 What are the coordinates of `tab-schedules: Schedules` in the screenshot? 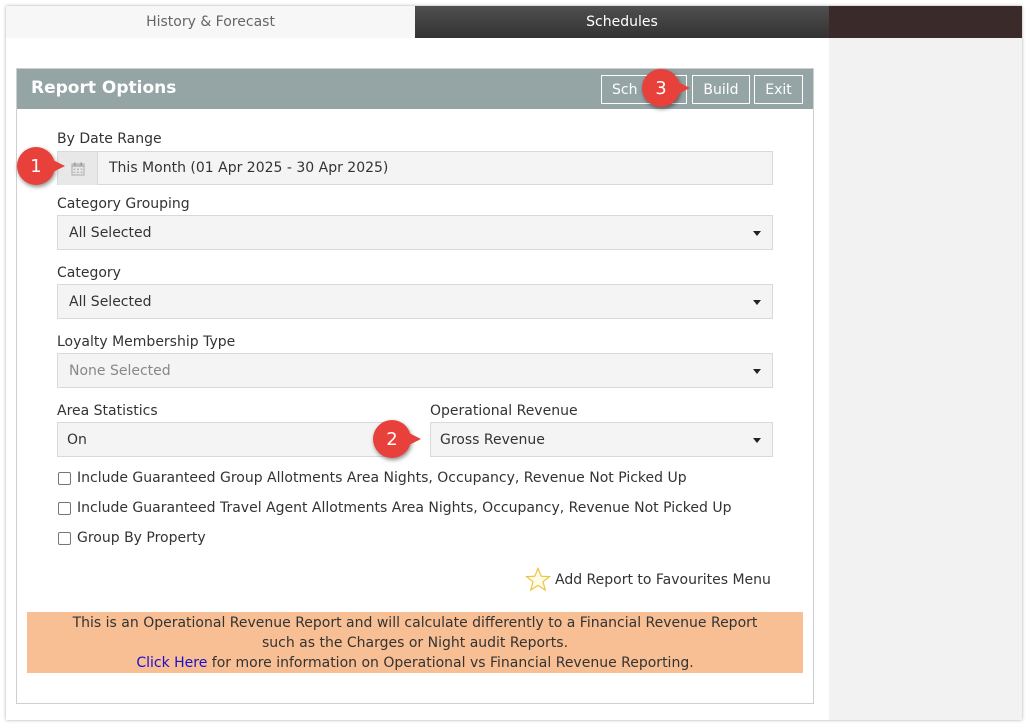 It's located at (622, 22).